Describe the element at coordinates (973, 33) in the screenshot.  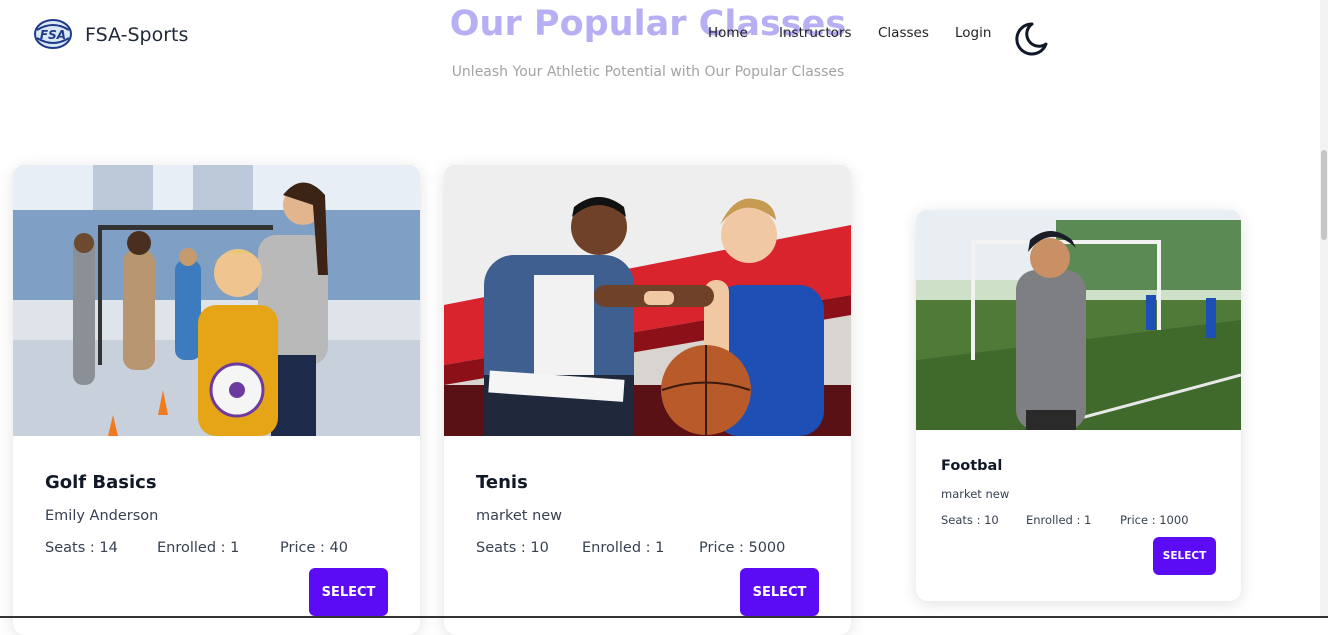
I see `nav-link-login: Login` at that location.